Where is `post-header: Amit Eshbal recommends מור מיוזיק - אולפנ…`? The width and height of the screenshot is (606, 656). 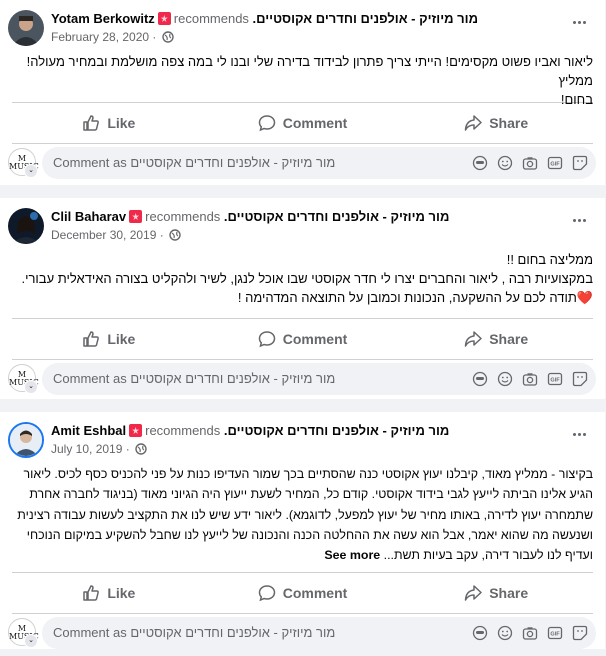
post-header: Amit Eshbal recommends מור מיוזיק - אולפנ… is located at coordinates (302, 436).